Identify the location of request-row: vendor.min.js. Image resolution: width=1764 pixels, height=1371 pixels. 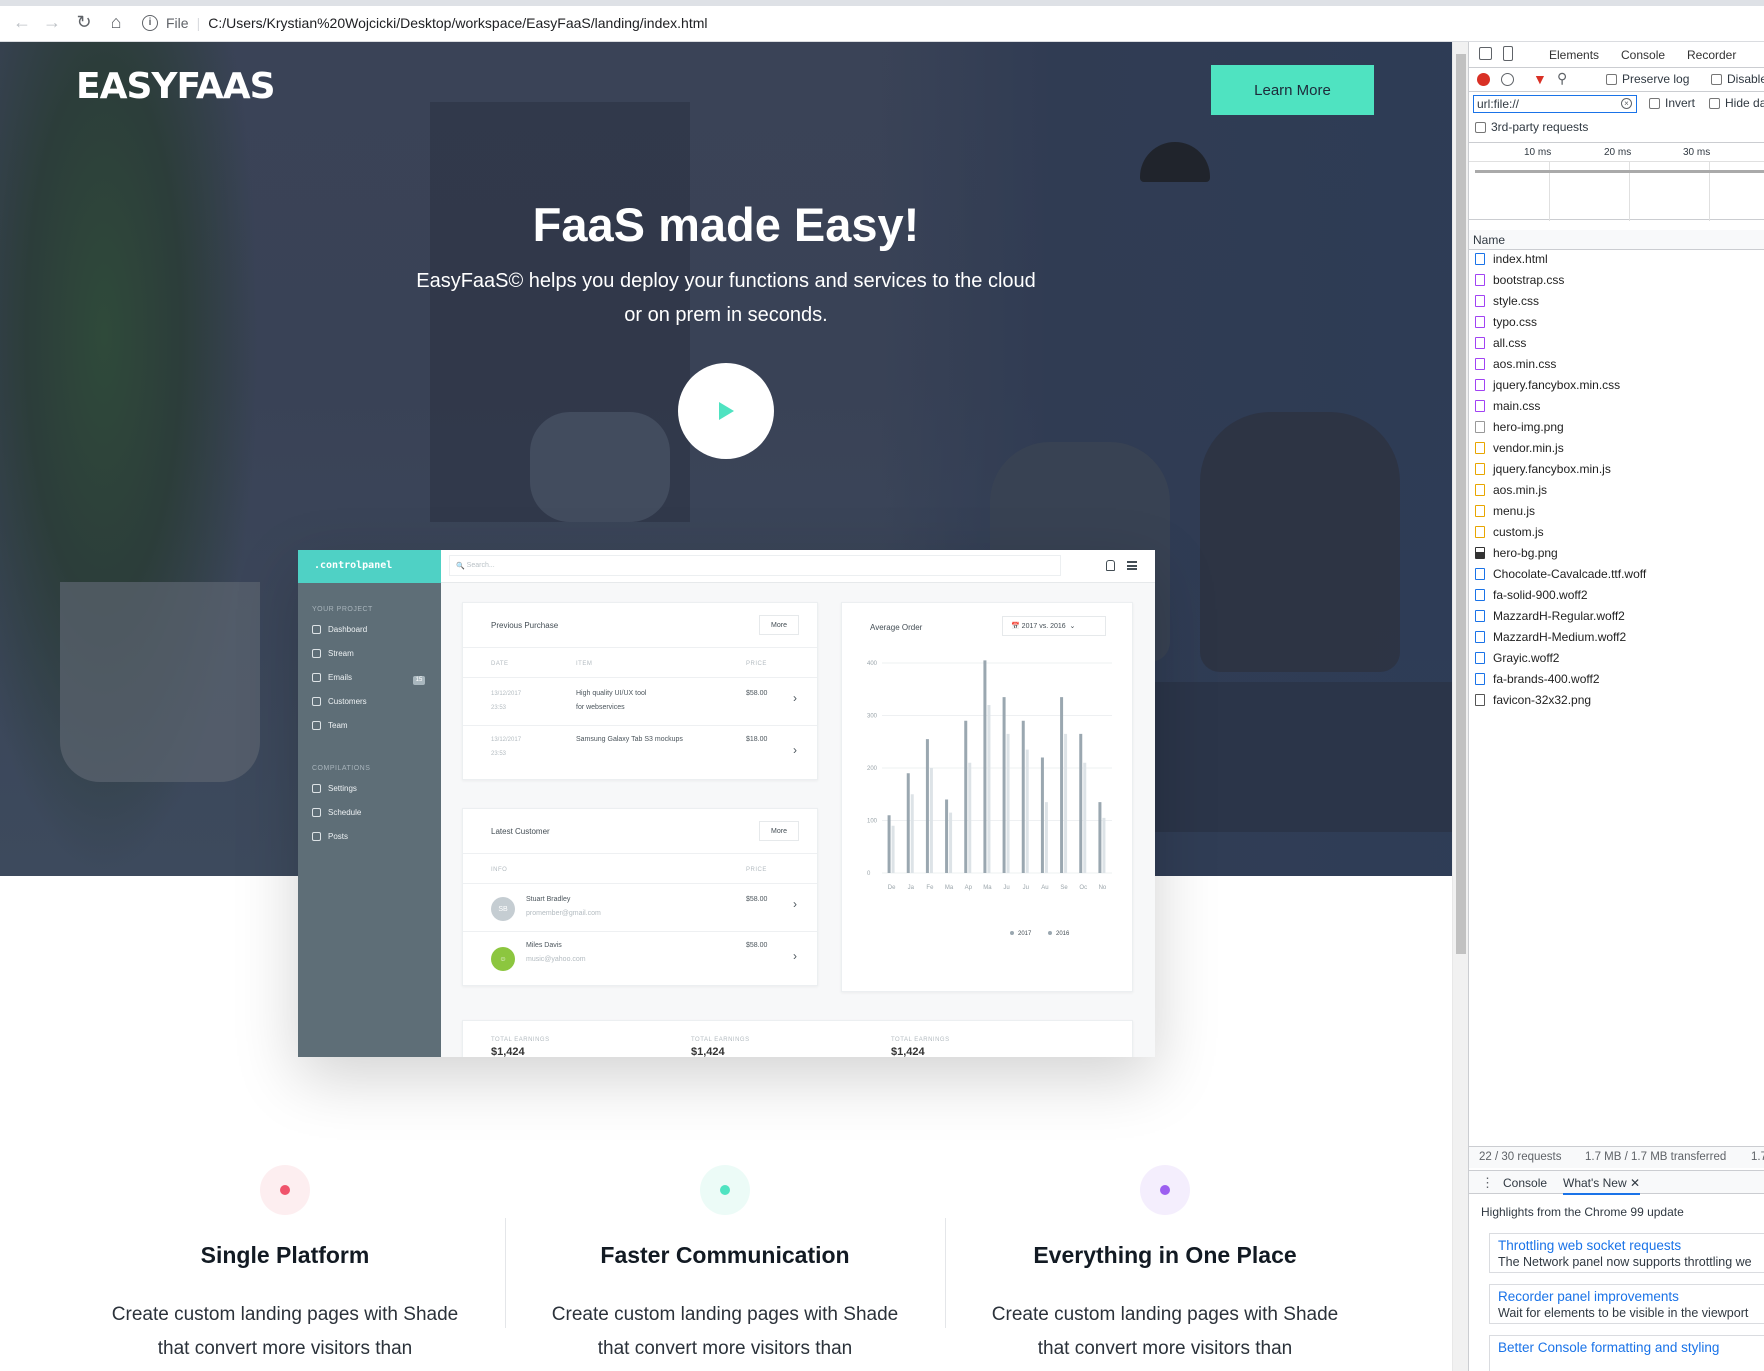
(1519, 448).